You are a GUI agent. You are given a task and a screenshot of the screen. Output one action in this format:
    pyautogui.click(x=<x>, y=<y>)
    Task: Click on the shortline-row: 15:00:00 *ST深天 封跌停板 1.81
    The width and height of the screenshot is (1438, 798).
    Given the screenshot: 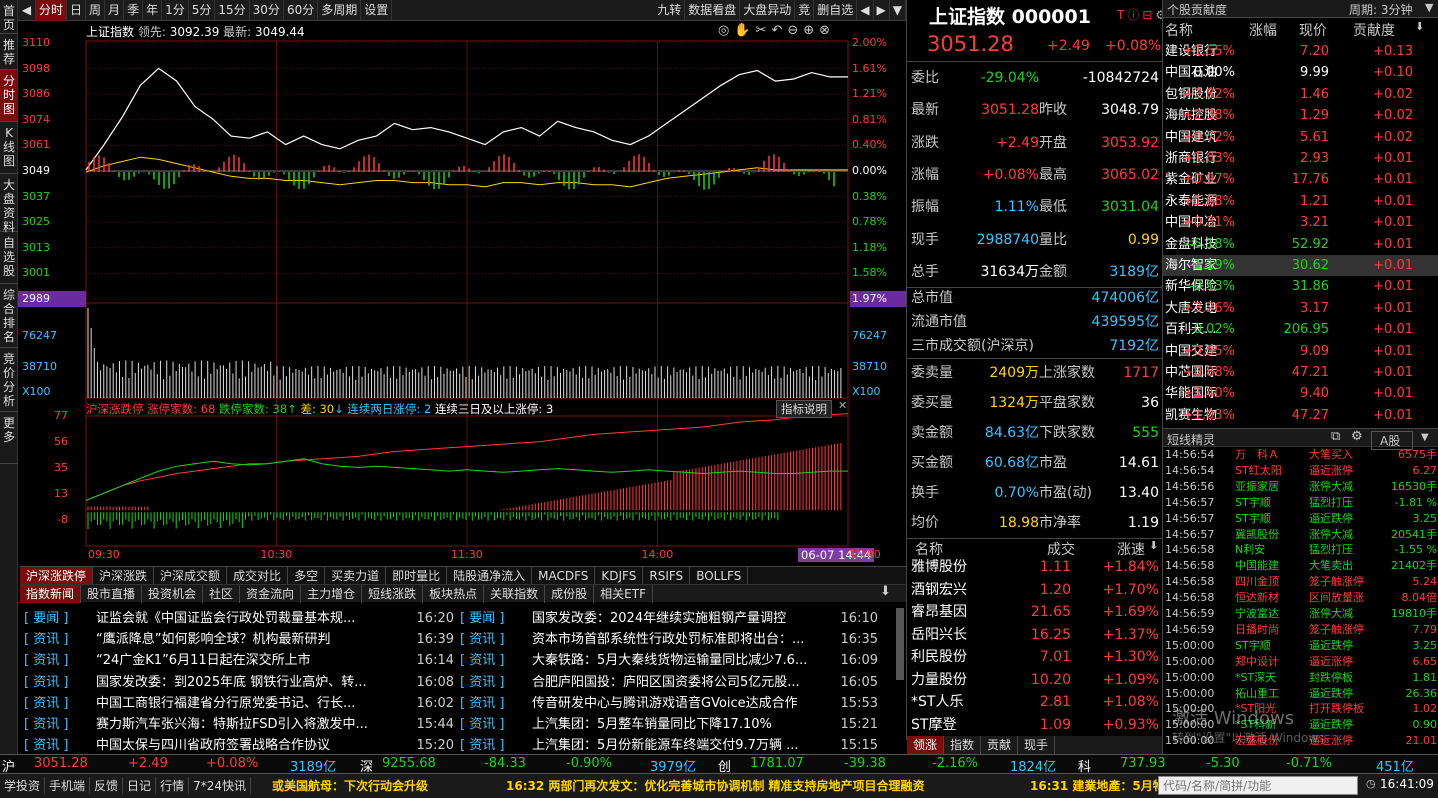 What is the action you would take?
    pyautogui.click(x=1300, y=678)
    